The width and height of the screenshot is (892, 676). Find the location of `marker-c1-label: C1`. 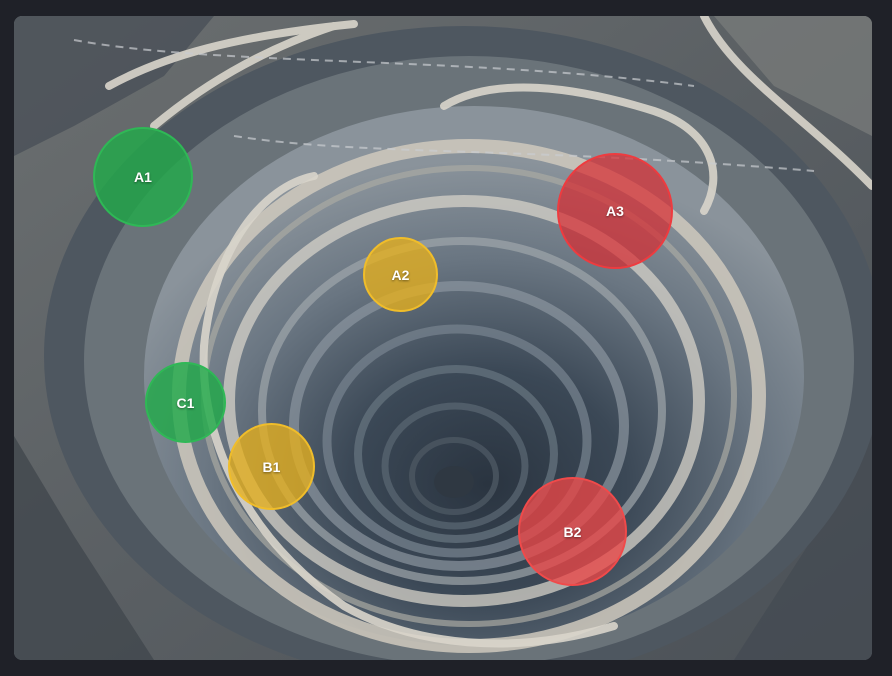

marker-c1-label: C1 is located at coordinates (185, 402).